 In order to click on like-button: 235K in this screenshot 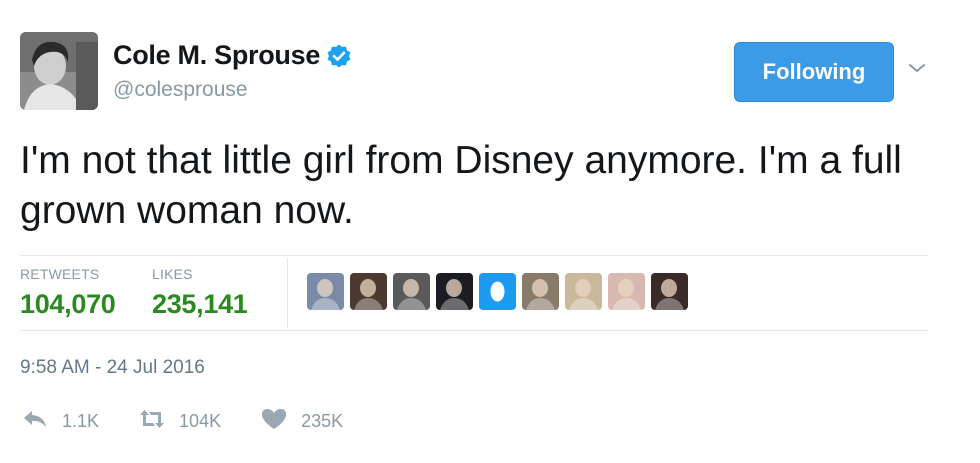, I will do `click(301, 421)`.